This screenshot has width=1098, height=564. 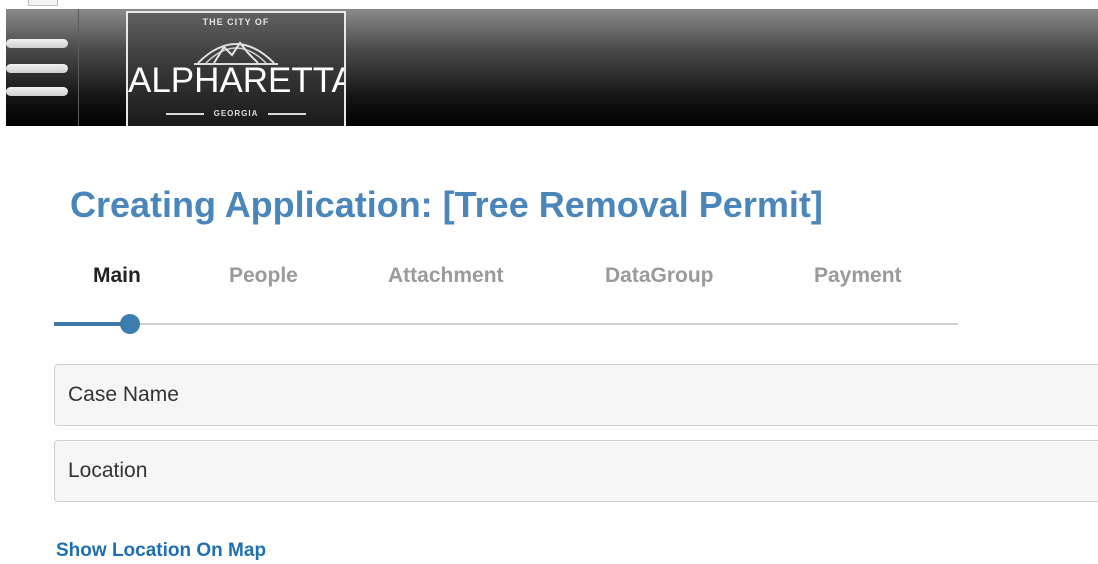 I want to click on case-name-input, so click(x=576, y=395).